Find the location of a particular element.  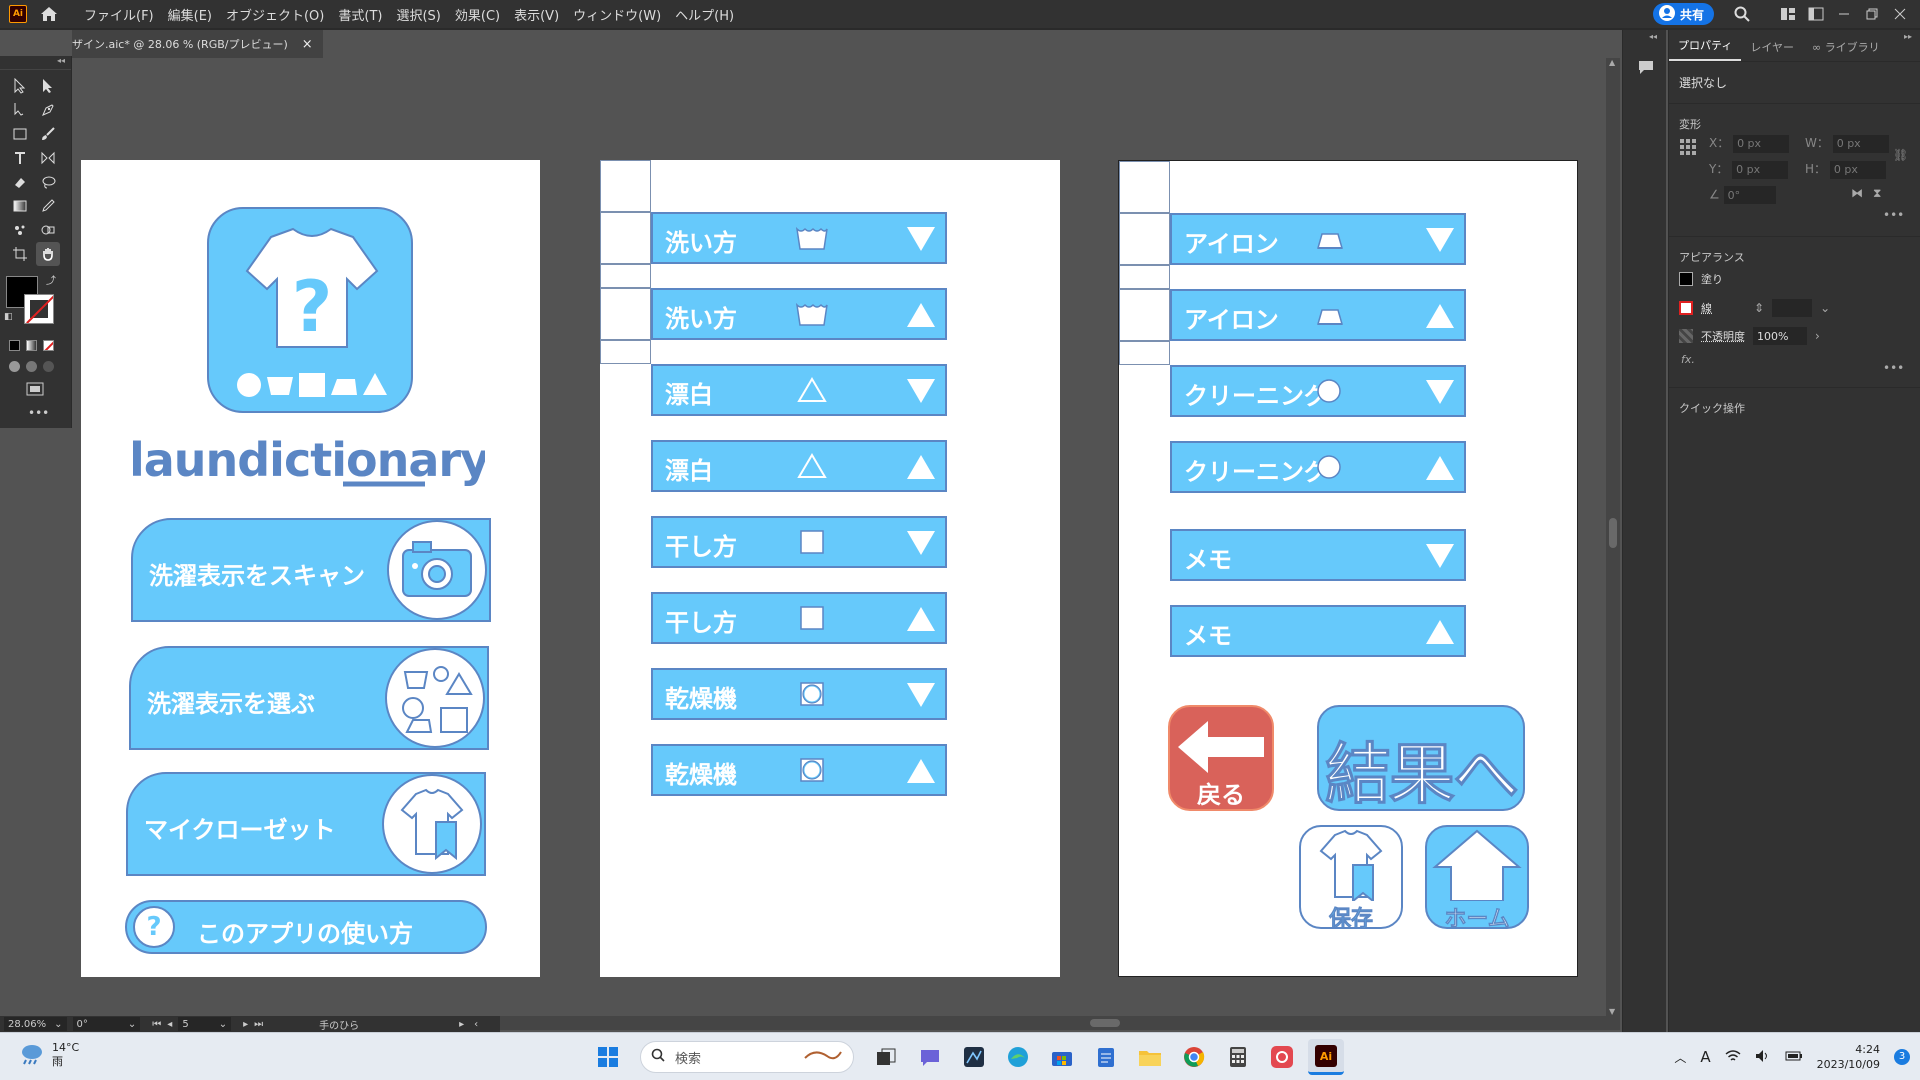

swap-colors-icon: ⤴ is located at coordinates (51, 279).